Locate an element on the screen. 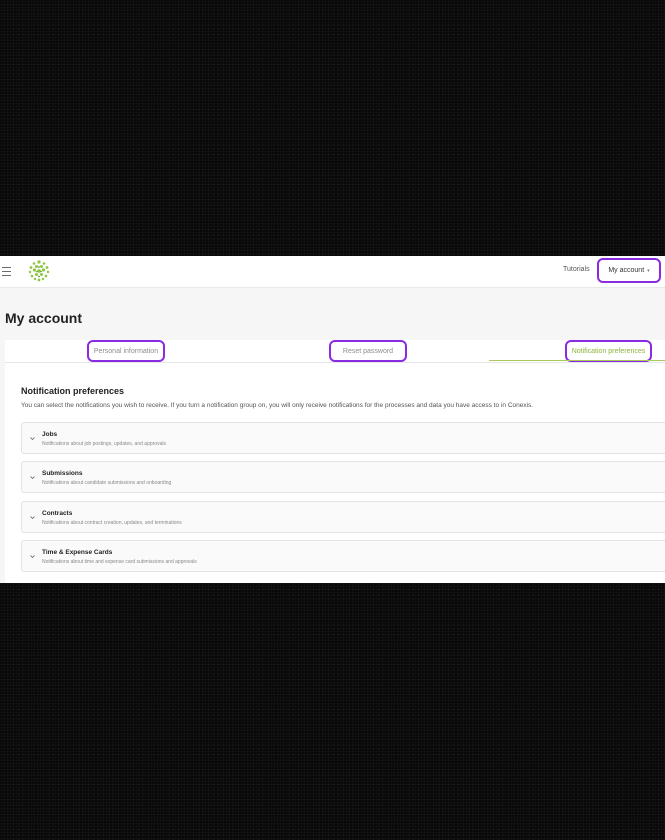 The height and width of the screenshot is (840, 665). menu-icon is located at coordinates (6, 270).